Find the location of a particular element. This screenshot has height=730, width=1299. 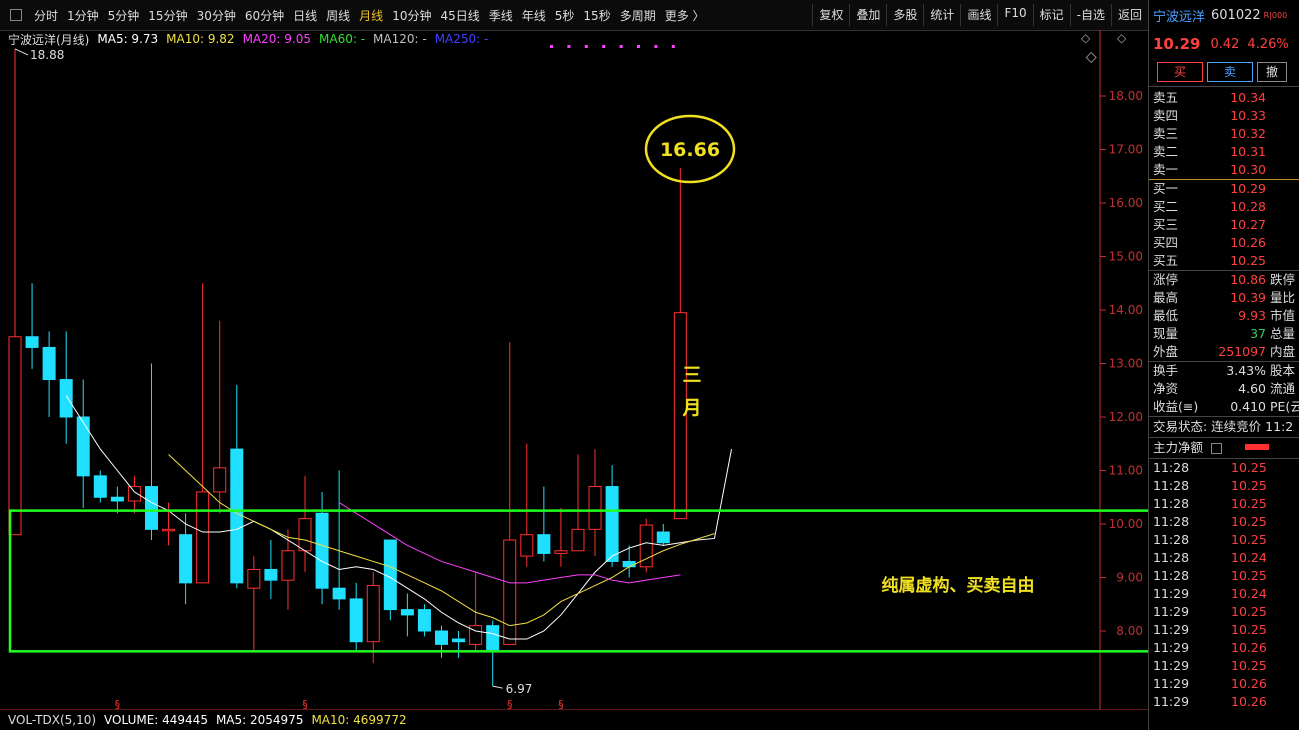

period-tab: 更多 〉 is located at coordinates (685, 15).